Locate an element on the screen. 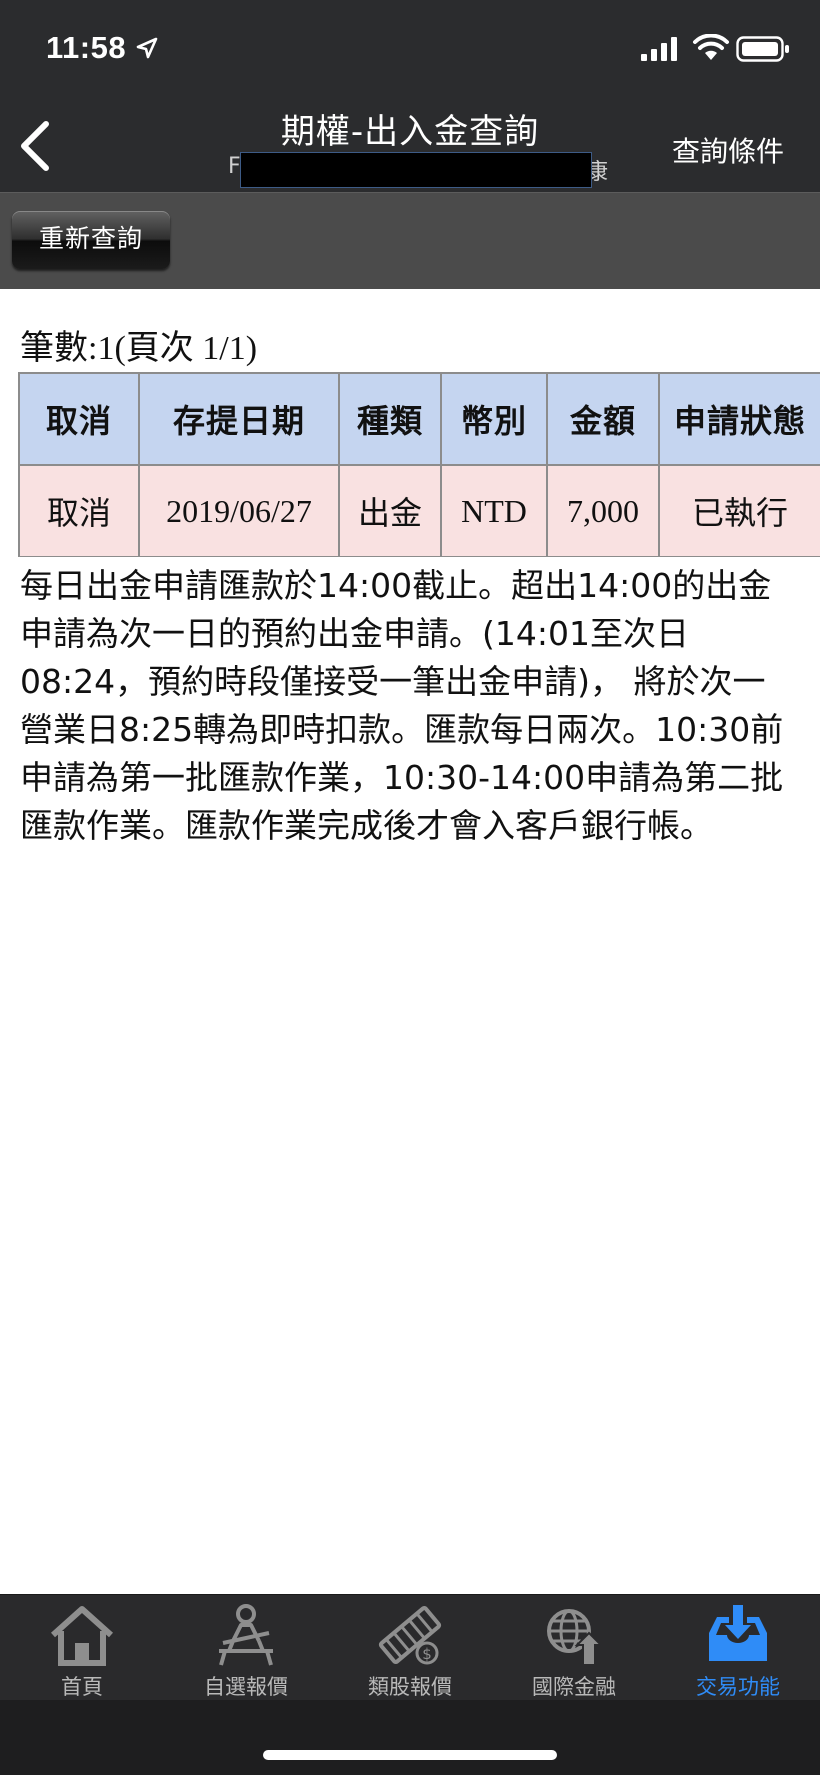 The height and width of the screenshot is (1775, 820). home-icon is located at coordinates (82, 1636).